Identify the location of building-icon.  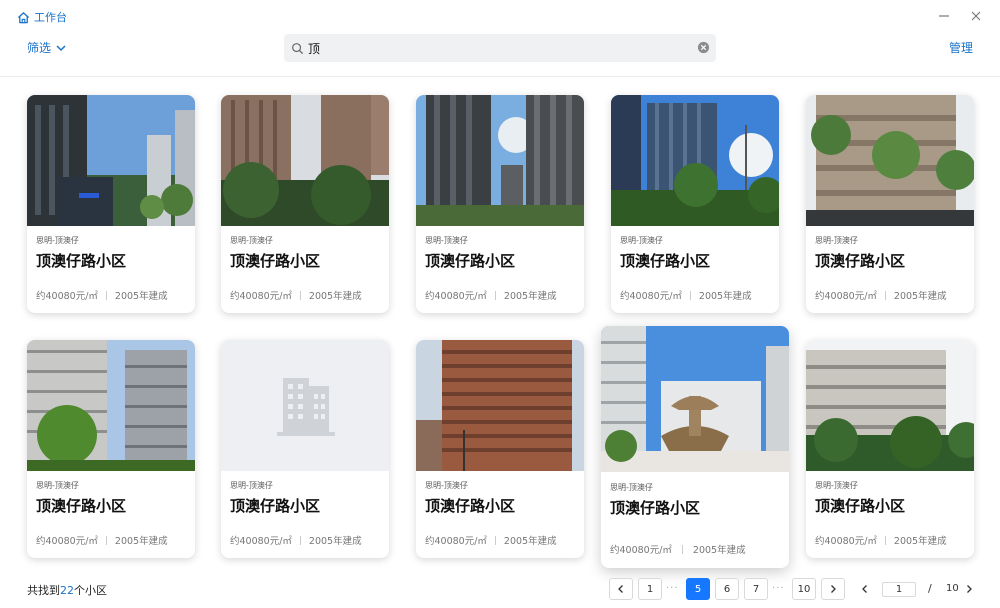
(306, 407).